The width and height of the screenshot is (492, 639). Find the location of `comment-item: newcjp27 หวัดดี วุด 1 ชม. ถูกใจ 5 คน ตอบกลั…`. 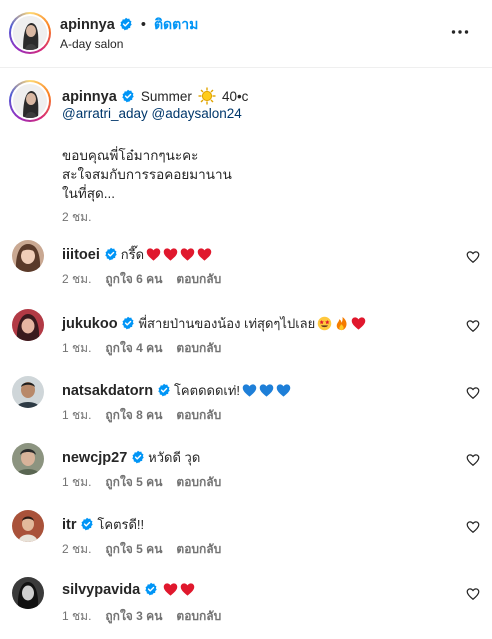

comment-item: newcjp27 หวัดดี วุด 1 ชม. ถูกใจ 5 คน ตอบกลั… is located at coordinates (246, 476).